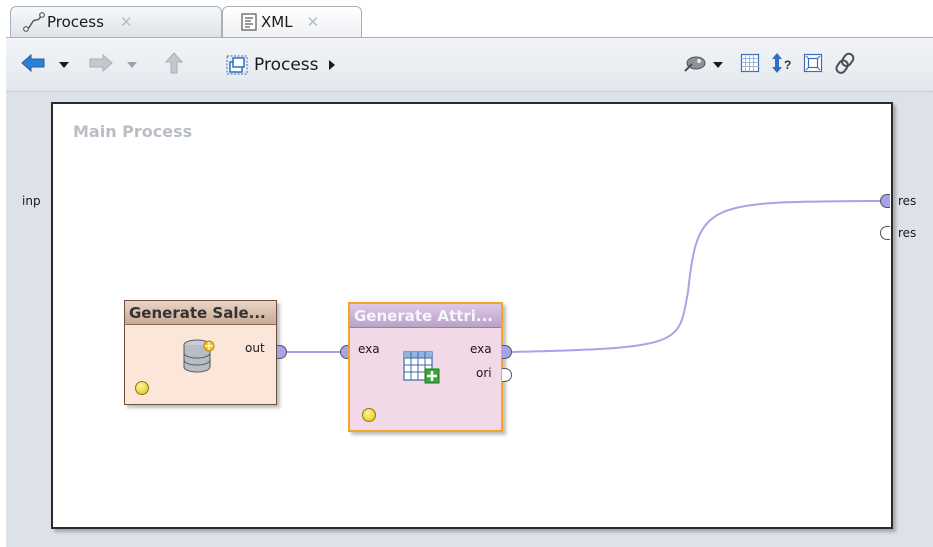 Image resolution: width=933 pixels, height=547 pixels. I want to click on fit-icon, so click(813, 65).